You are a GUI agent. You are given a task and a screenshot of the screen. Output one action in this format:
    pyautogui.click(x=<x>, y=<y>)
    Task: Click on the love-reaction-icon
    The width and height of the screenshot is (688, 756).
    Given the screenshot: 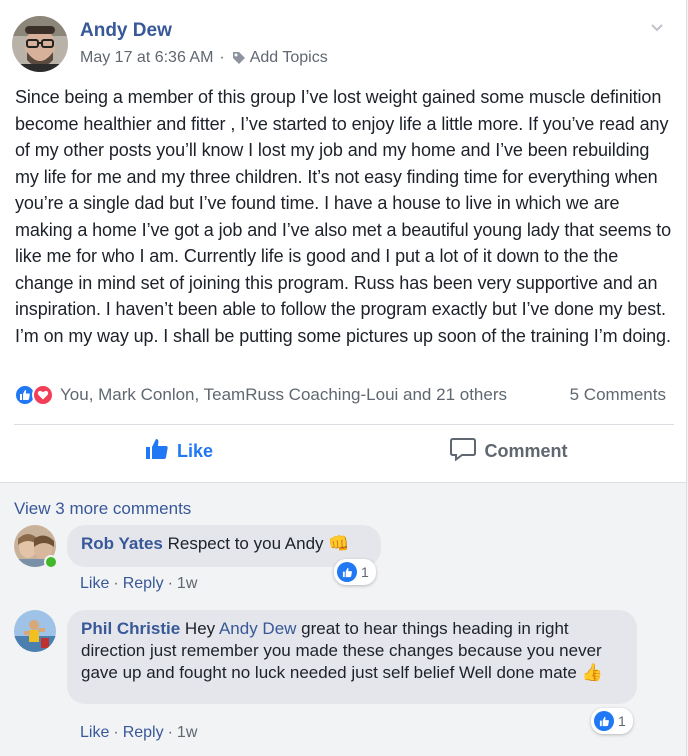 What is the action you would take?
    pyautogui.click(x=43, y=395)
    